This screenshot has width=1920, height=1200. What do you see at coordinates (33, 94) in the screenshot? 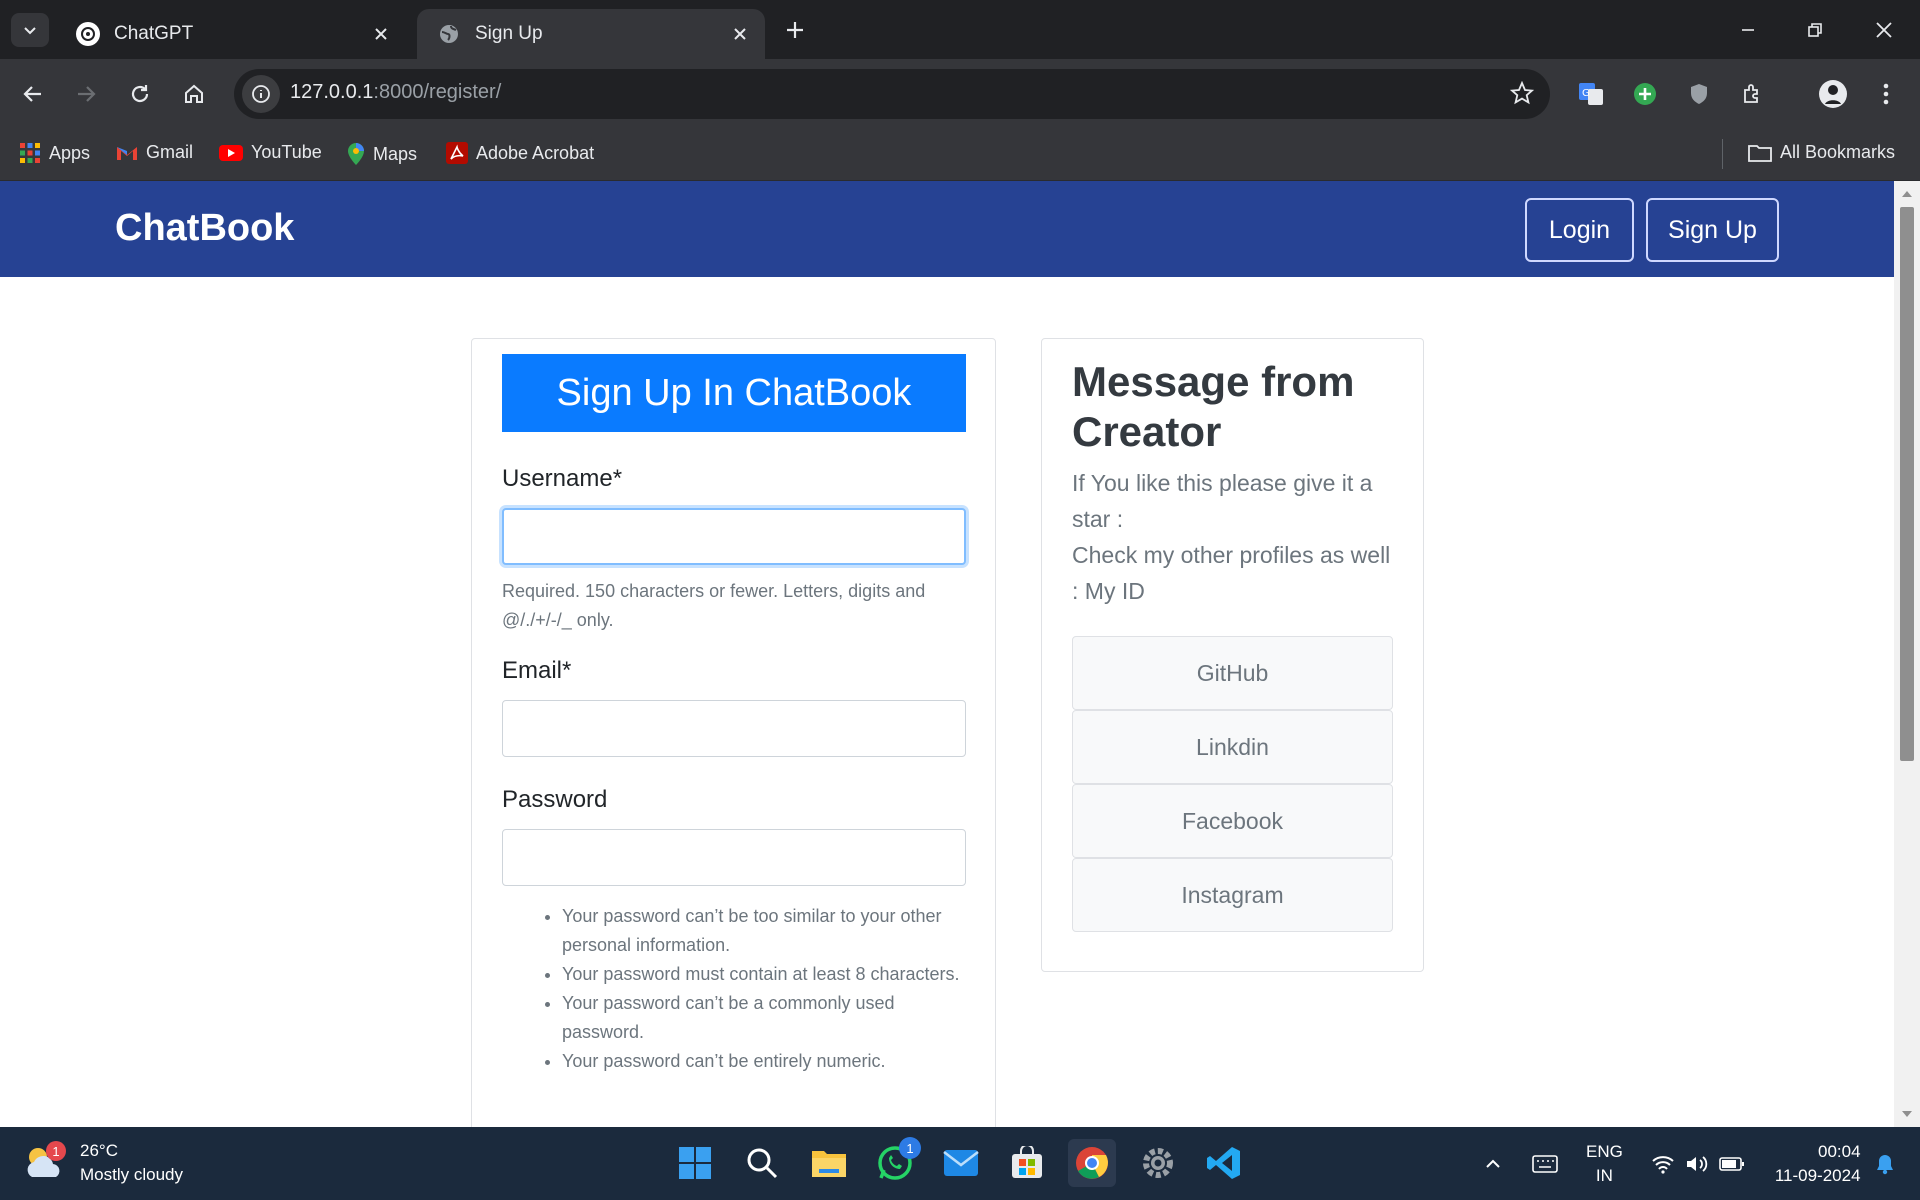
I see `back-button` at bounding box center [33, 94].